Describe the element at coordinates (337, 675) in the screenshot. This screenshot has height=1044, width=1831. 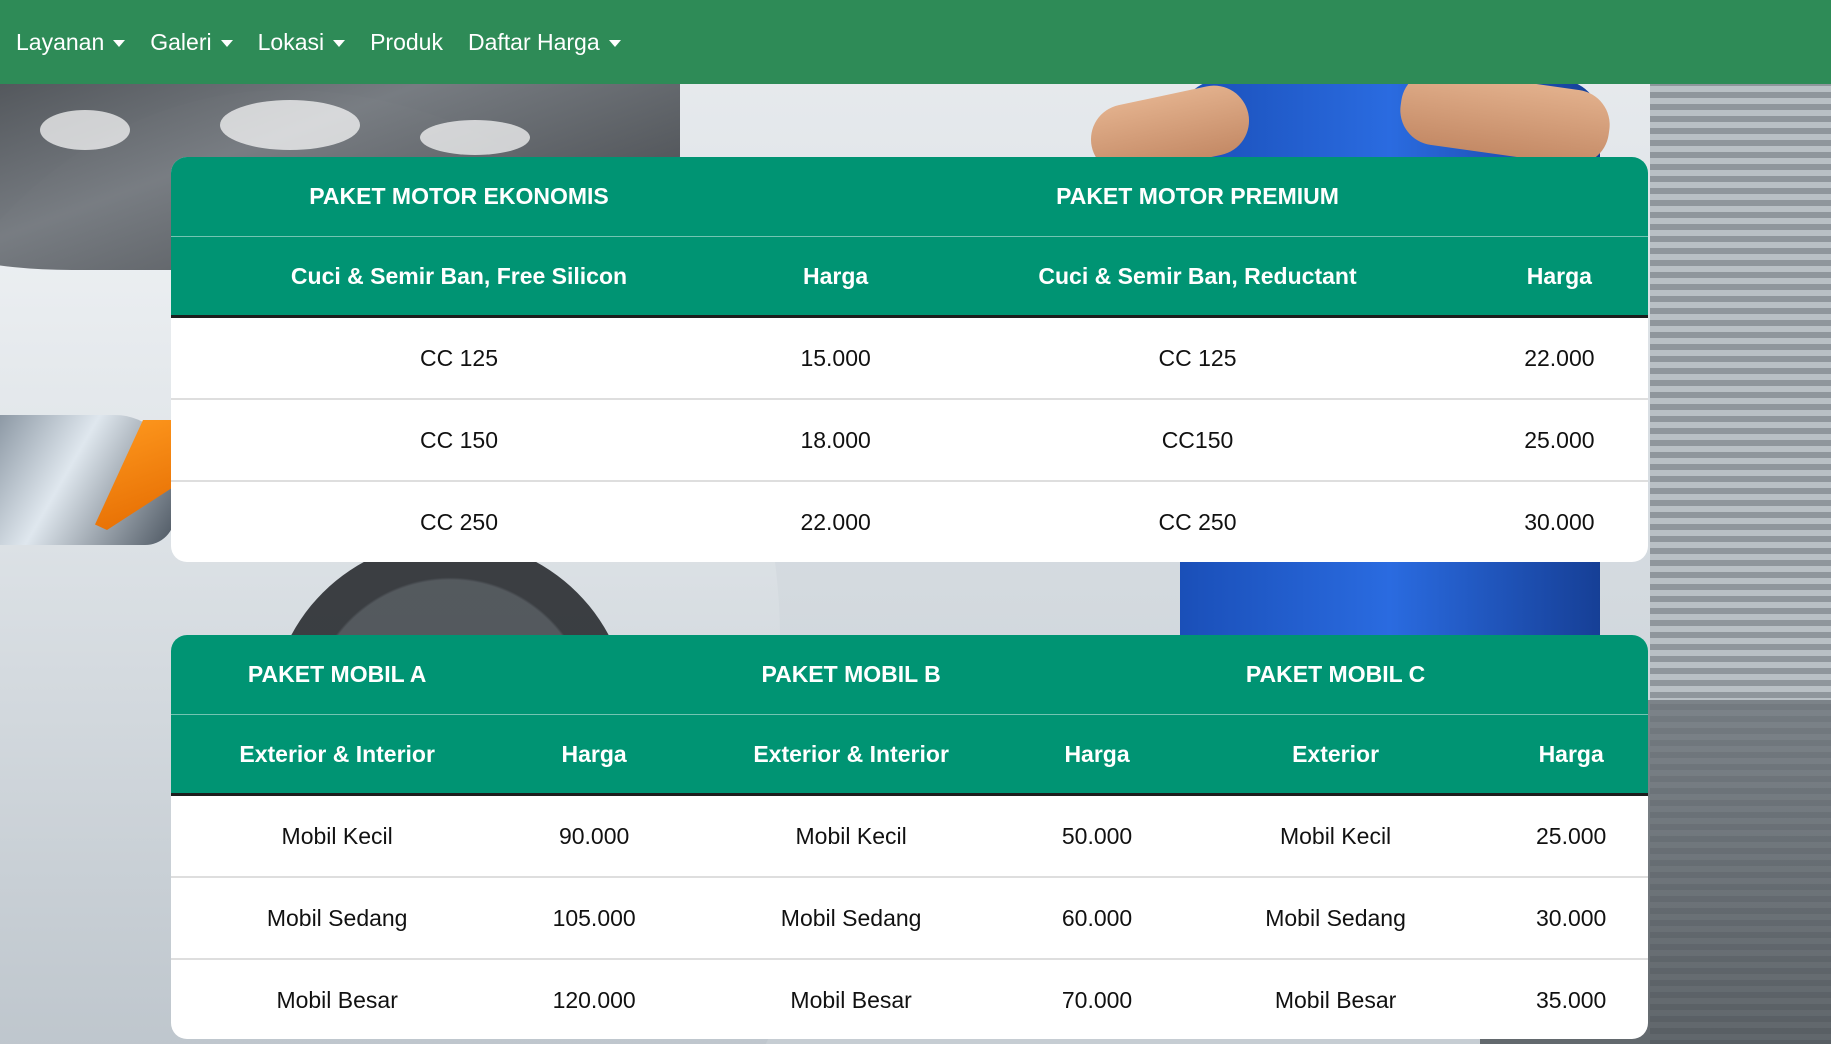
I see `group-header-mobil-a: PAKET MOBIL A` at that location.